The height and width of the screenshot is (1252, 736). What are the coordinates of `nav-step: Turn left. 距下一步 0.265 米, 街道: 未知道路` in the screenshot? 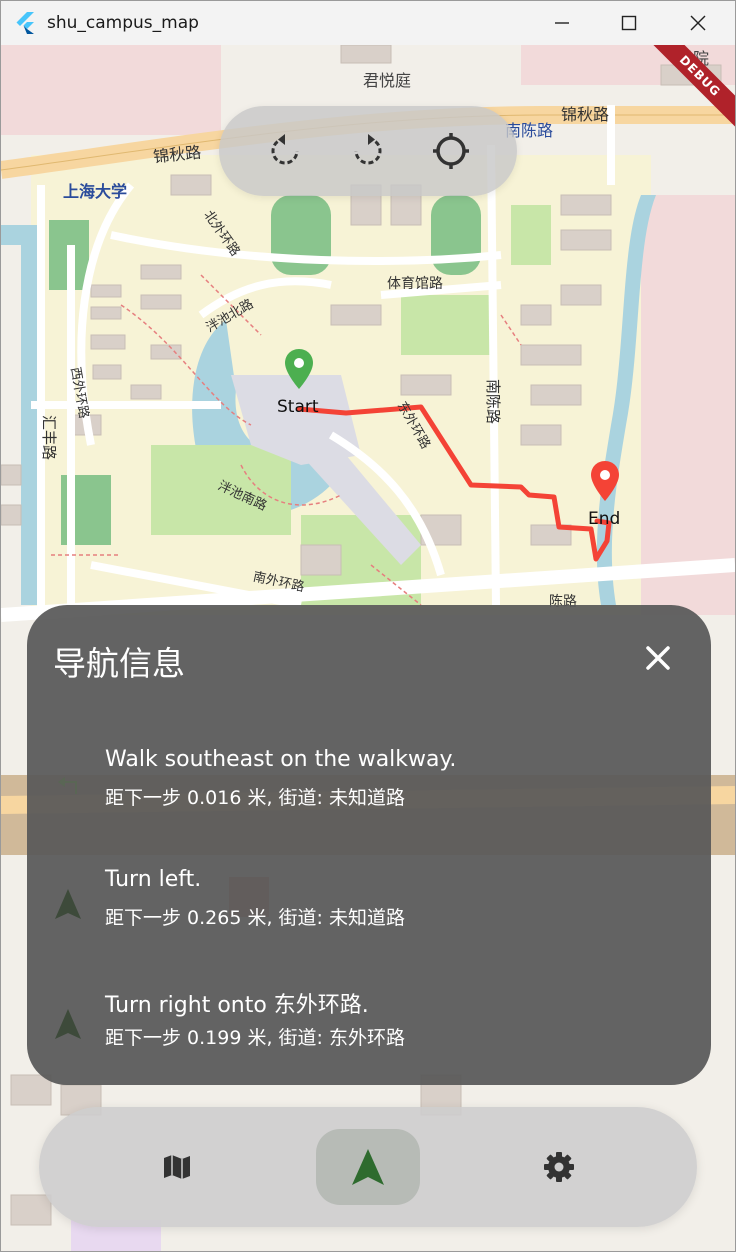 It's located at (369, 922).